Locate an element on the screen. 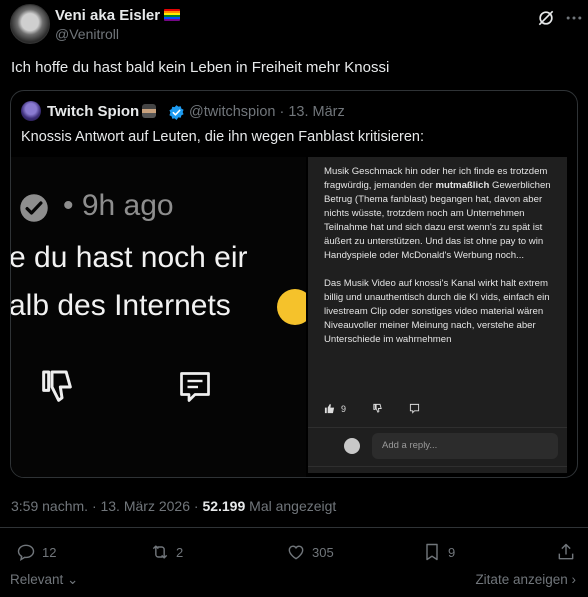  author-handle: @Venitroll is located at coordinates (87, 34).